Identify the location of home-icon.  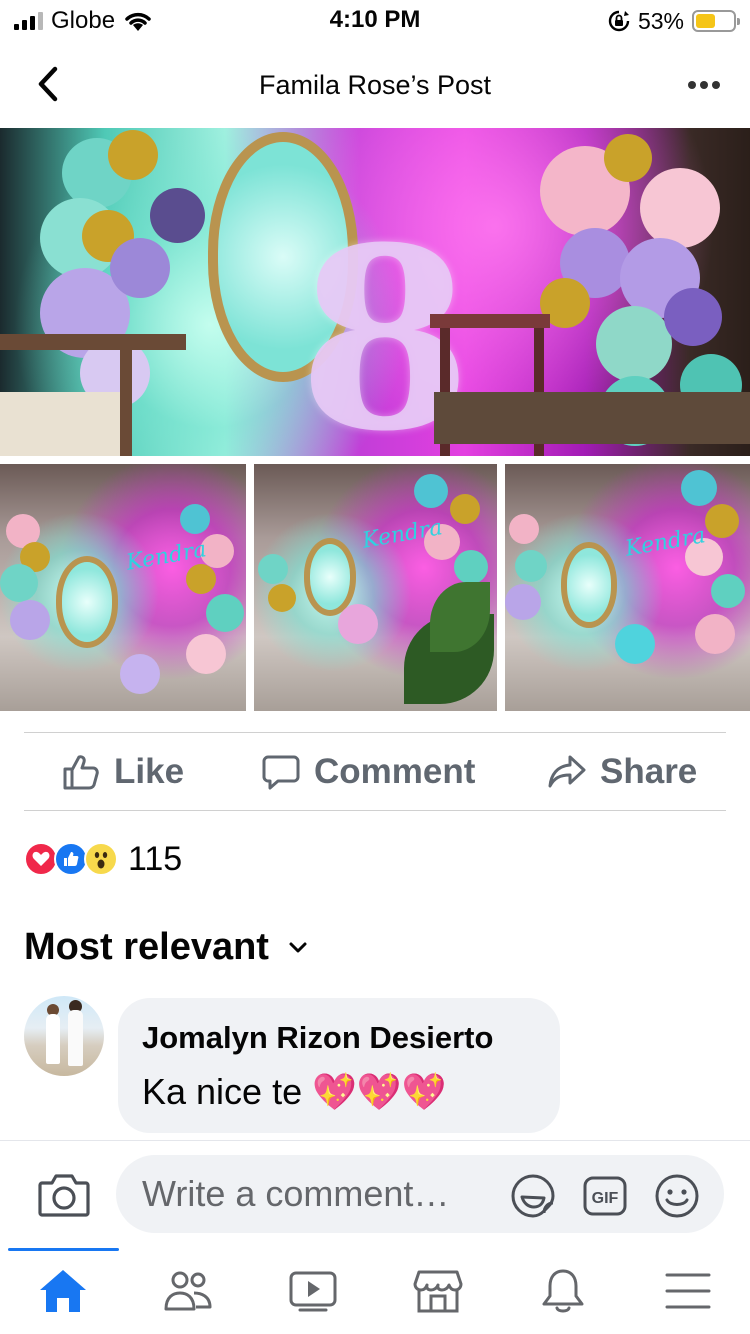
(63, 1291).